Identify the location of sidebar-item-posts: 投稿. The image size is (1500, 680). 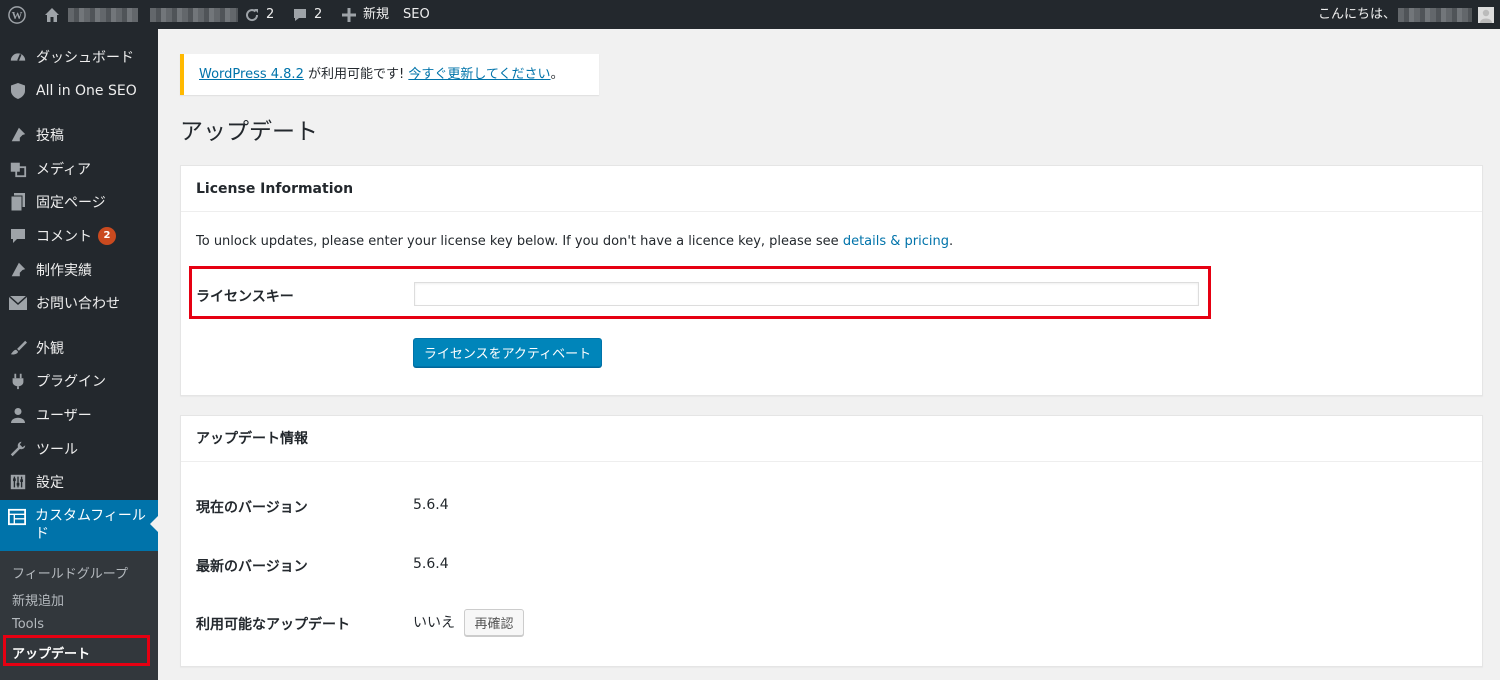
(79, 135).